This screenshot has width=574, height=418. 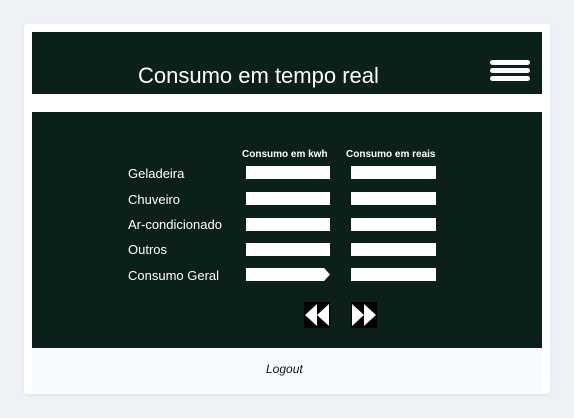 I want to click on row-label-ar-condicionado: Ar-condicionado, so click(x=175, y=224).